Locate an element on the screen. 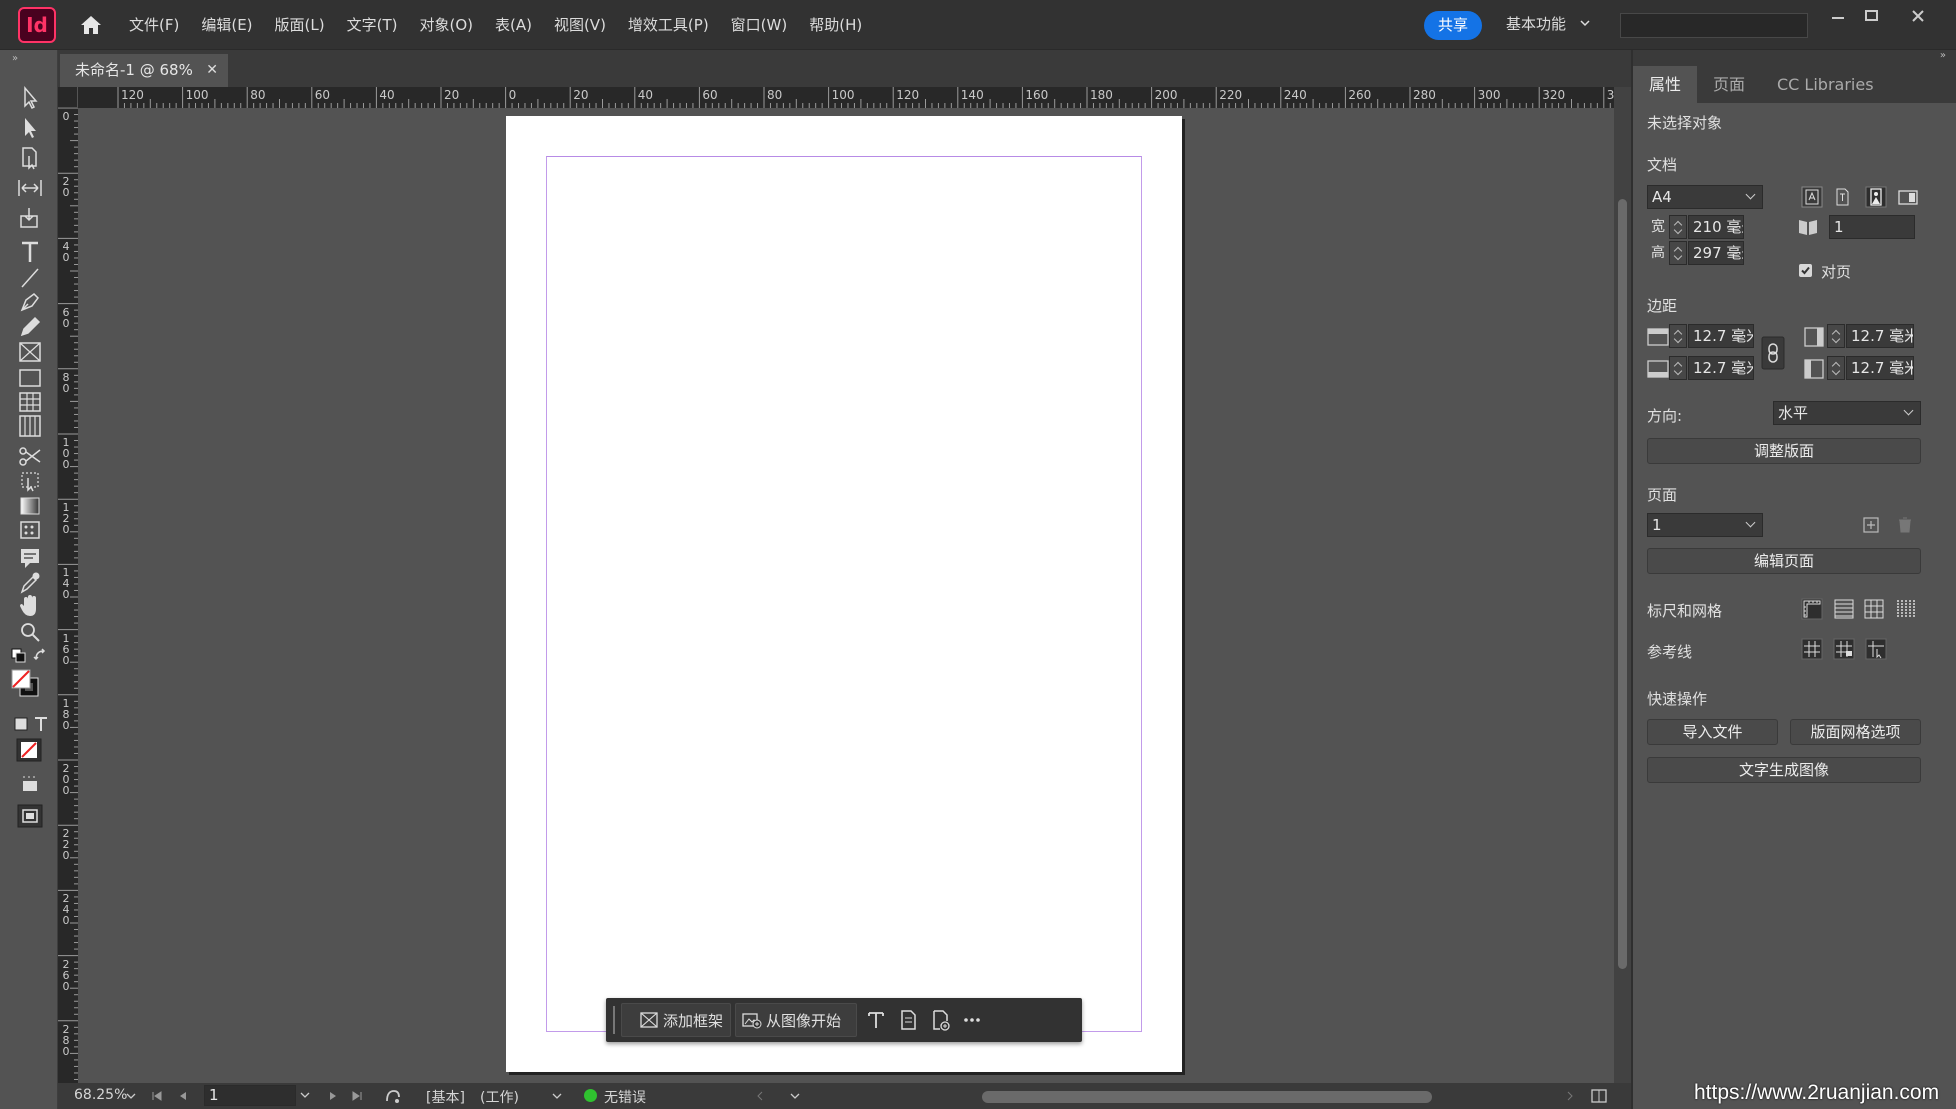 Image resolution: width=1956 pixels, height=1109 pixels. margin-bottom-field: 12.7 毫米 is located at coordinates (1721, 368).